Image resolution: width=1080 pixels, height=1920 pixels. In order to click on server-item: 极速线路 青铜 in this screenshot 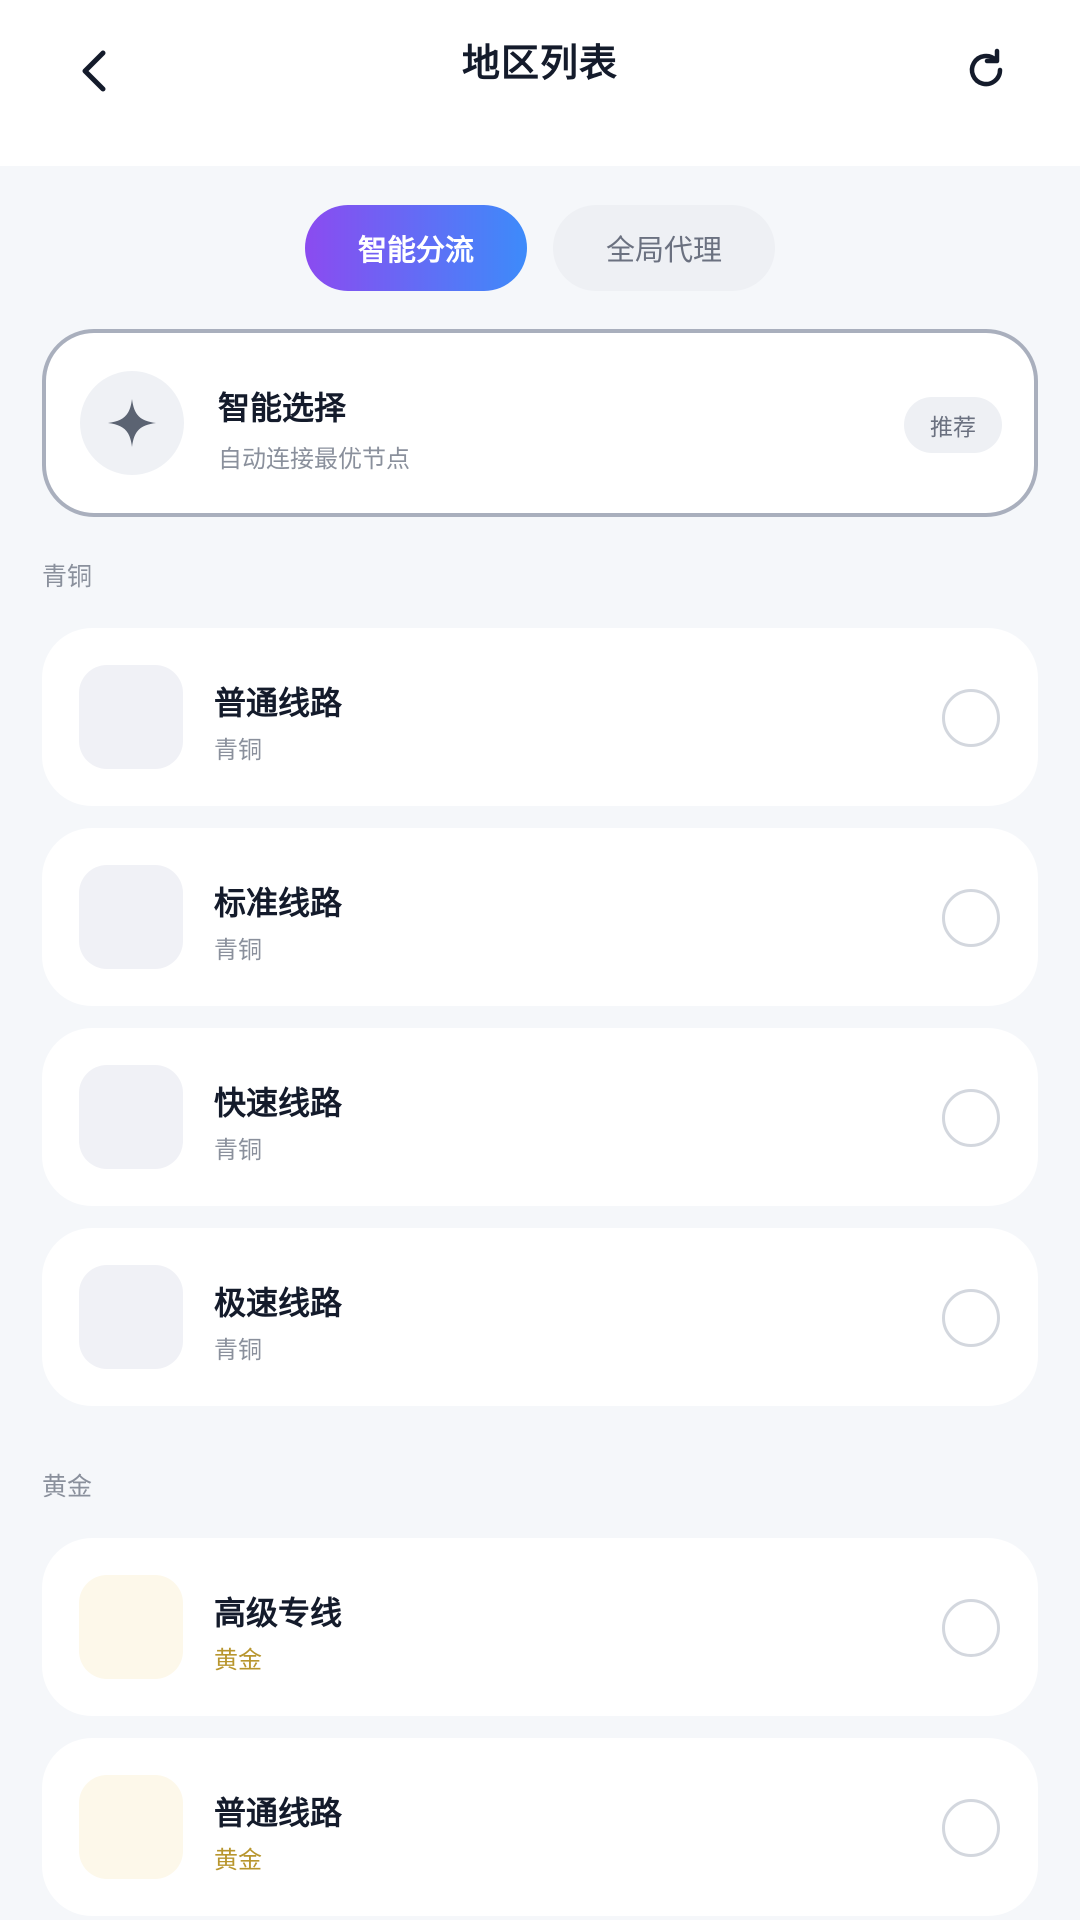, I will do `click(540, 1317)`.